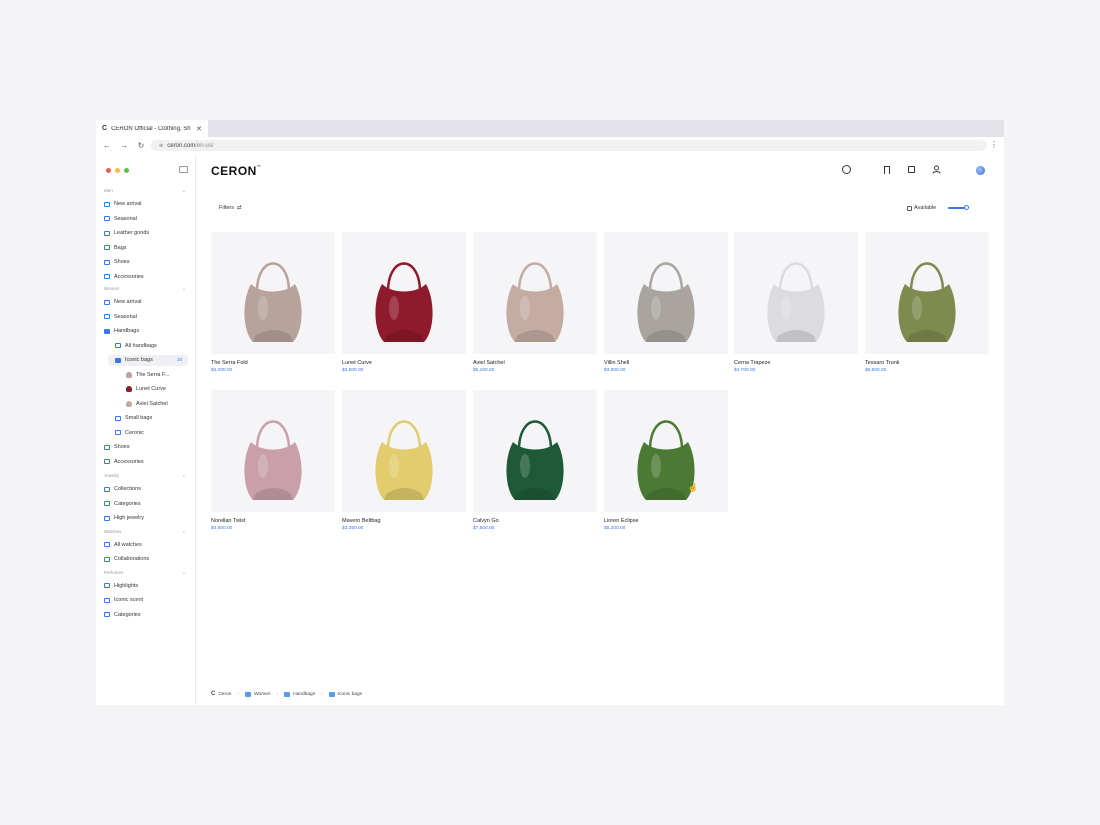 This screenshot has height=825, width=1100. I want to click on close-tab-icon: ✕, so click(199, 129).